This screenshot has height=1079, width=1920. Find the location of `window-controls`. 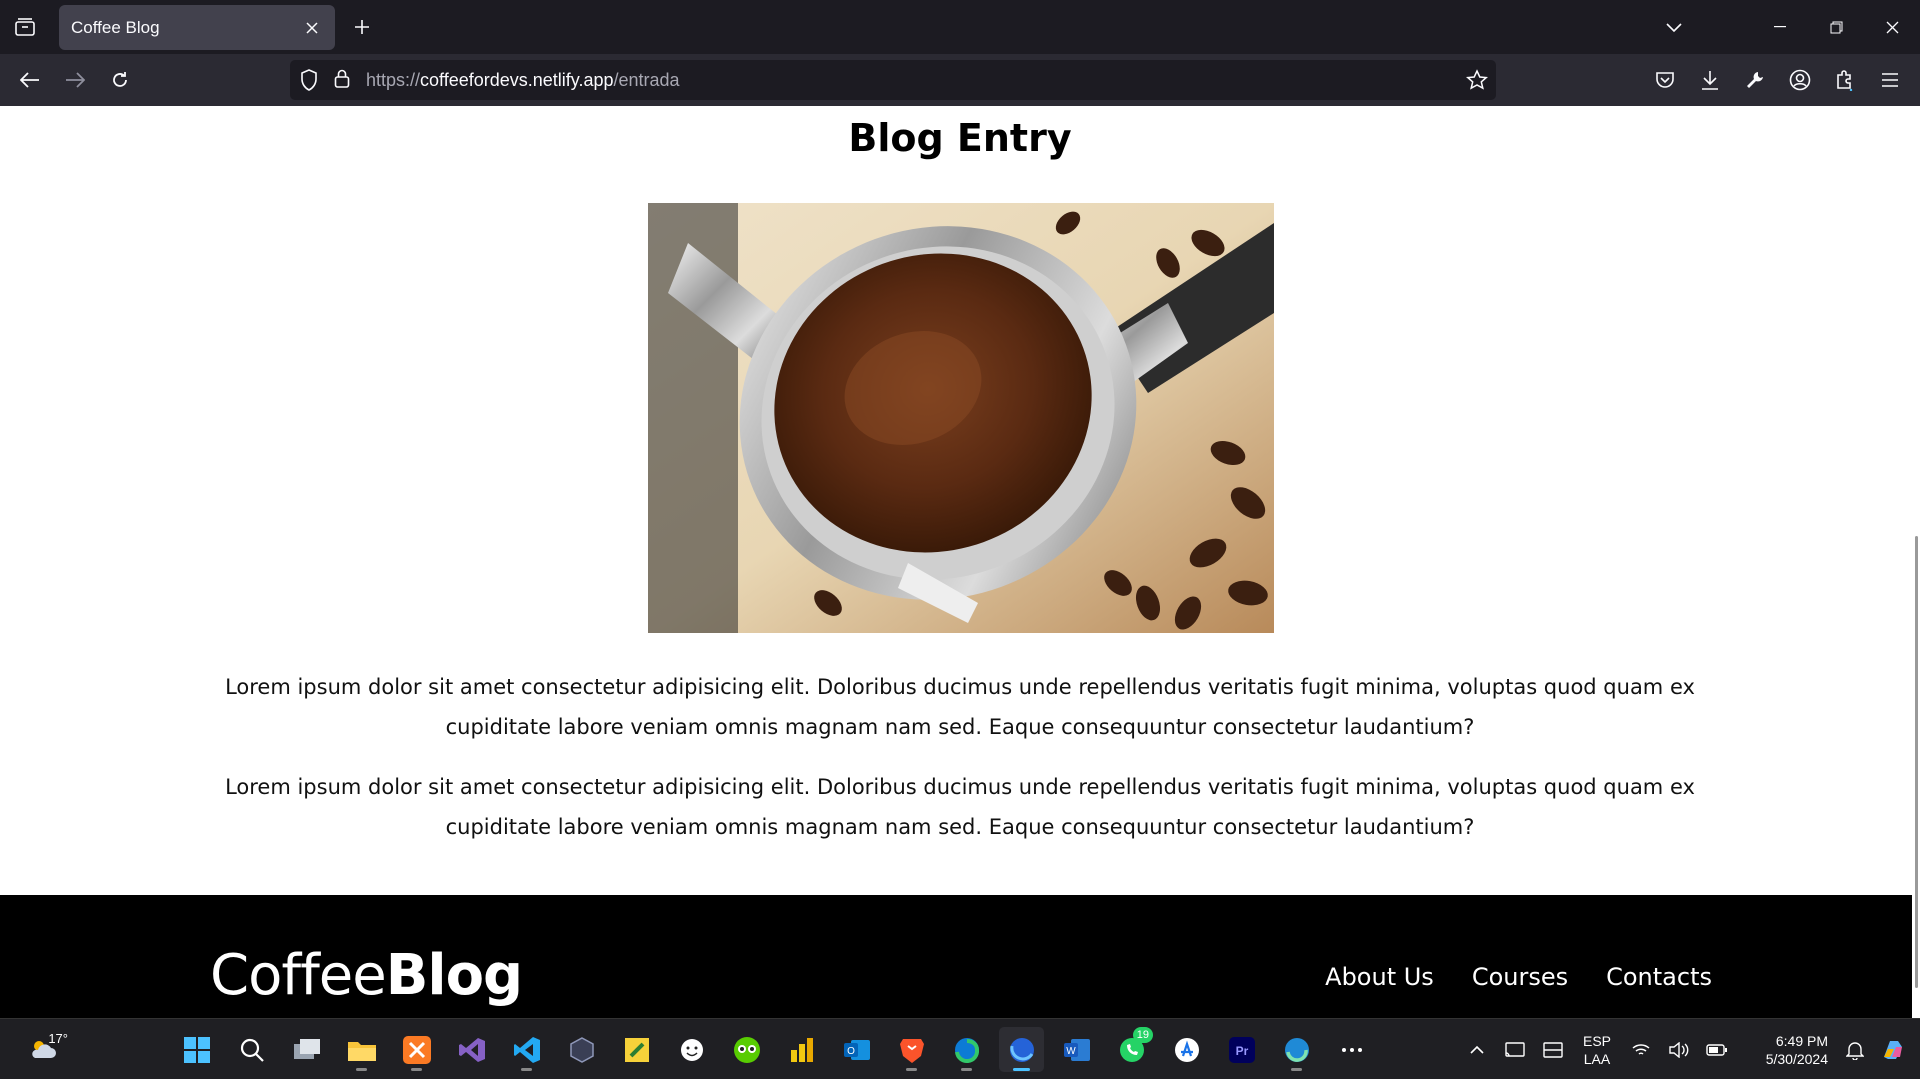

window-controls is located at coordinates (1836, 27).